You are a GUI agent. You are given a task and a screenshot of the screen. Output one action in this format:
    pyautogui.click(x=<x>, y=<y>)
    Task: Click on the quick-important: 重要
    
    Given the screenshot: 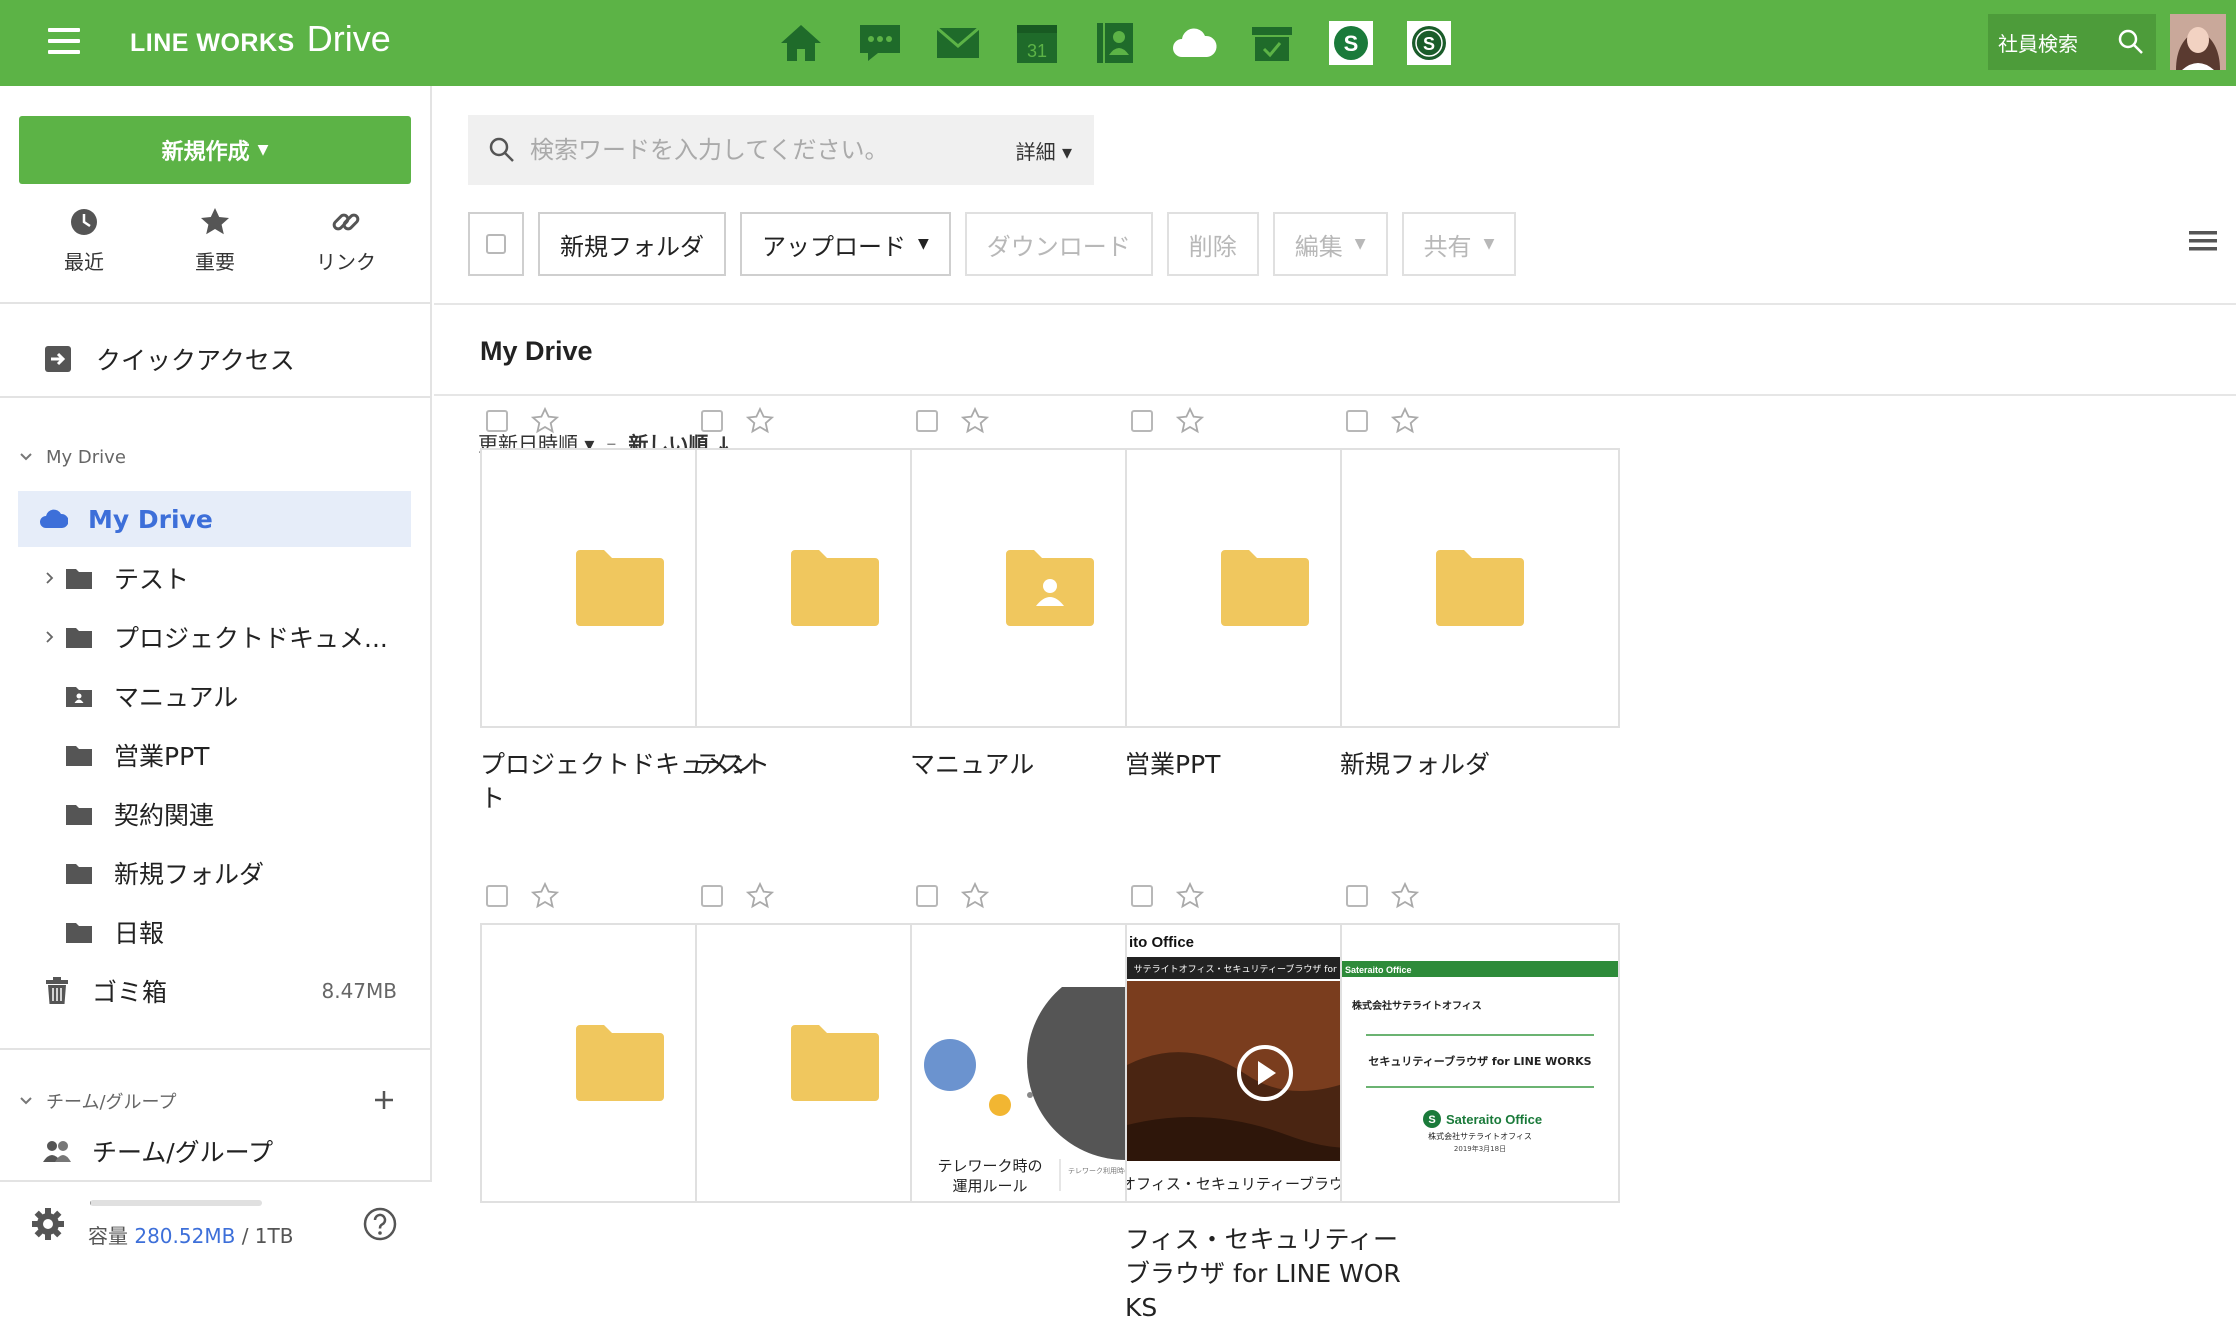 What is the action you would take?
    pyautogui.click(x=215, y=246)
    